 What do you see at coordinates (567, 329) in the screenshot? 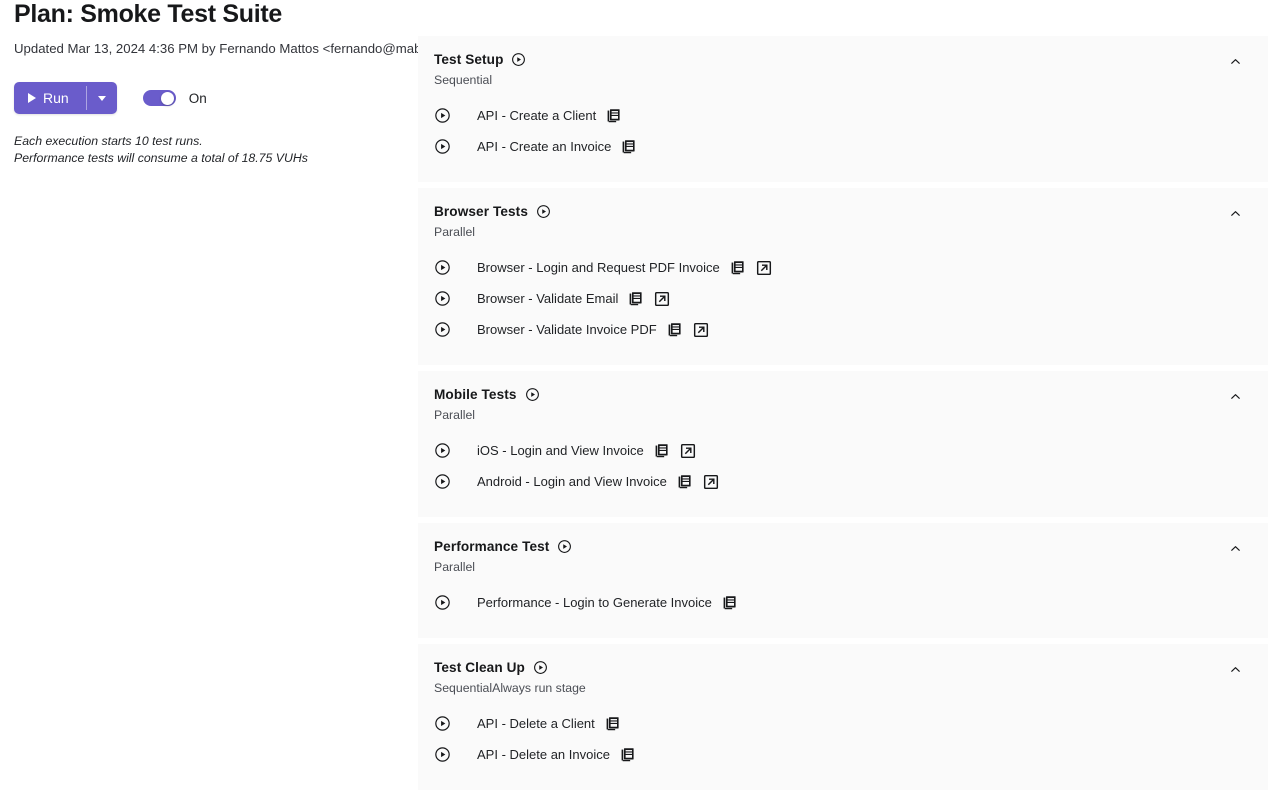
I see `test-name: Browser - Validate Invoice PDF` at bounding box center [567, 329].